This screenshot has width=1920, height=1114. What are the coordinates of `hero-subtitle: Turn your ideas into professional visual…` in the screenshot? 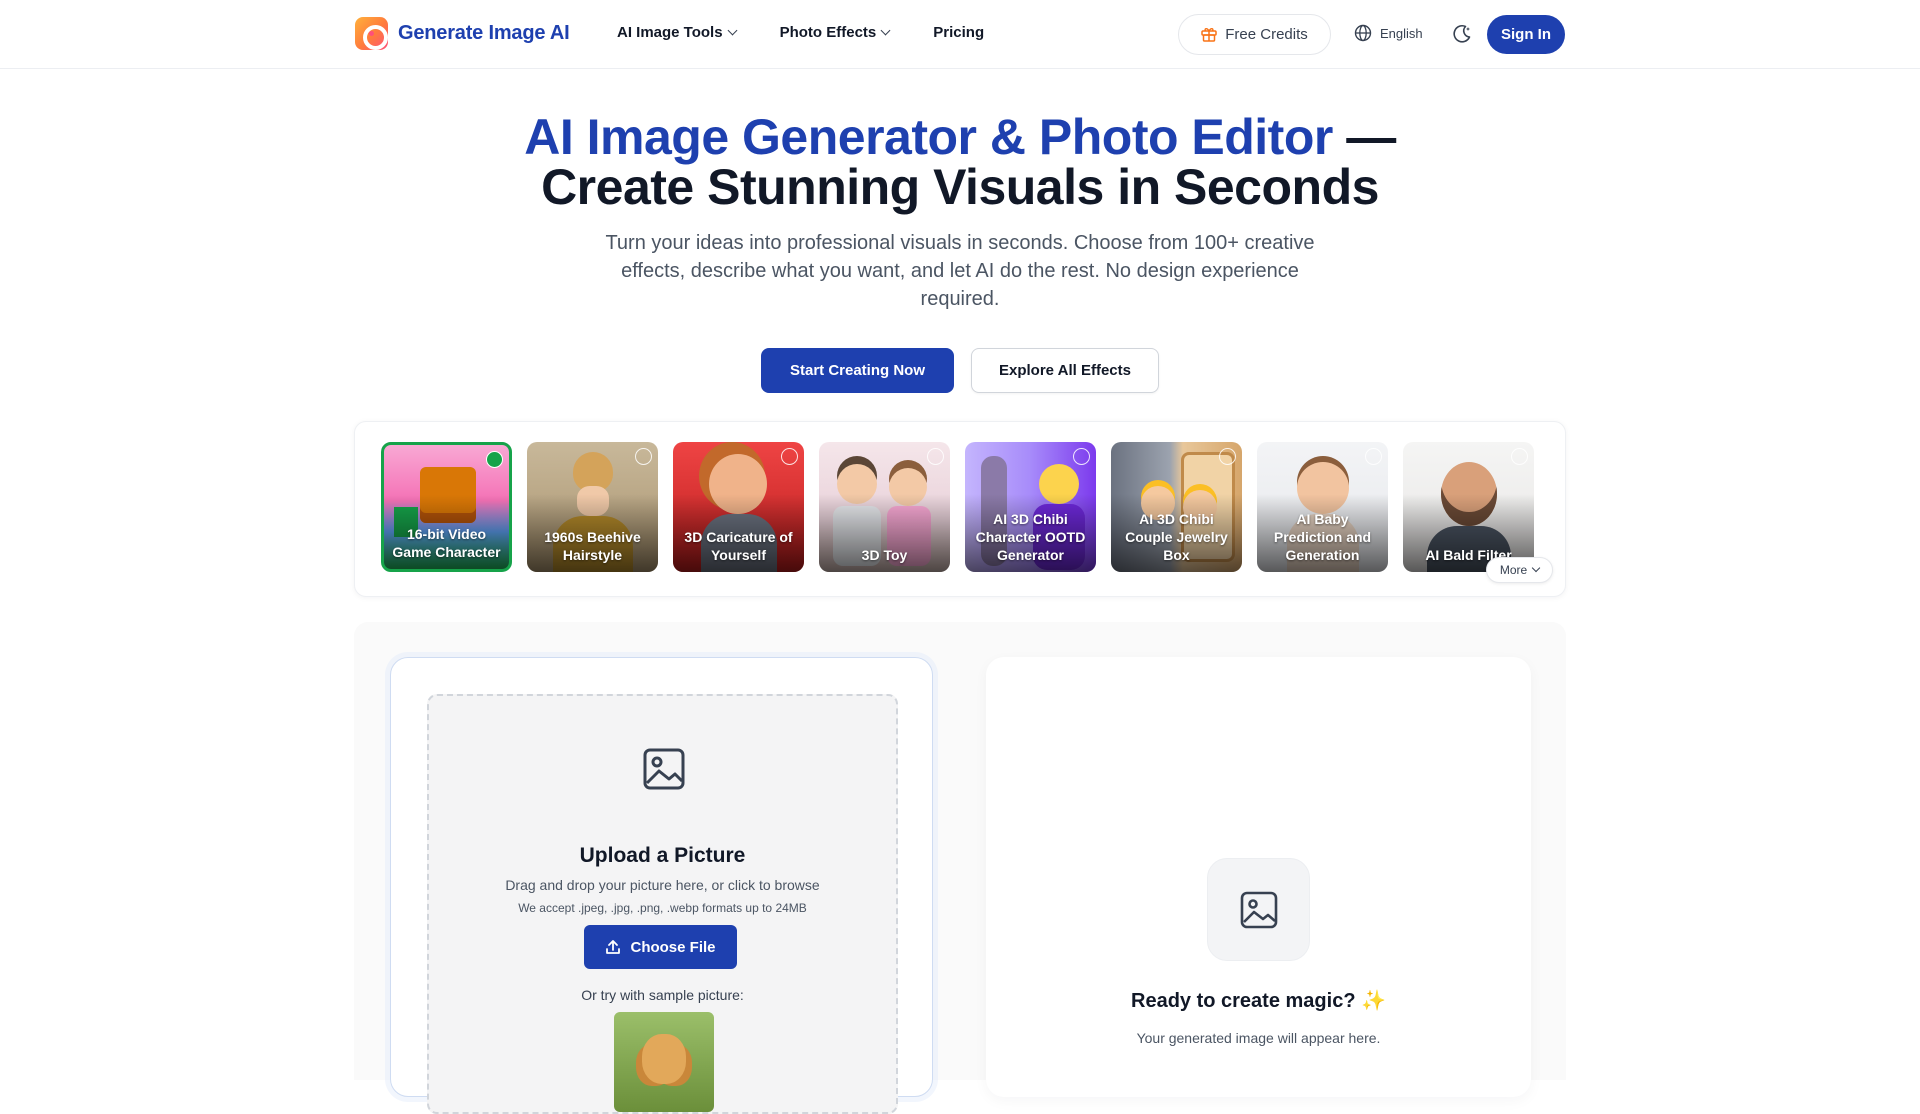 It's located at (960, 271).